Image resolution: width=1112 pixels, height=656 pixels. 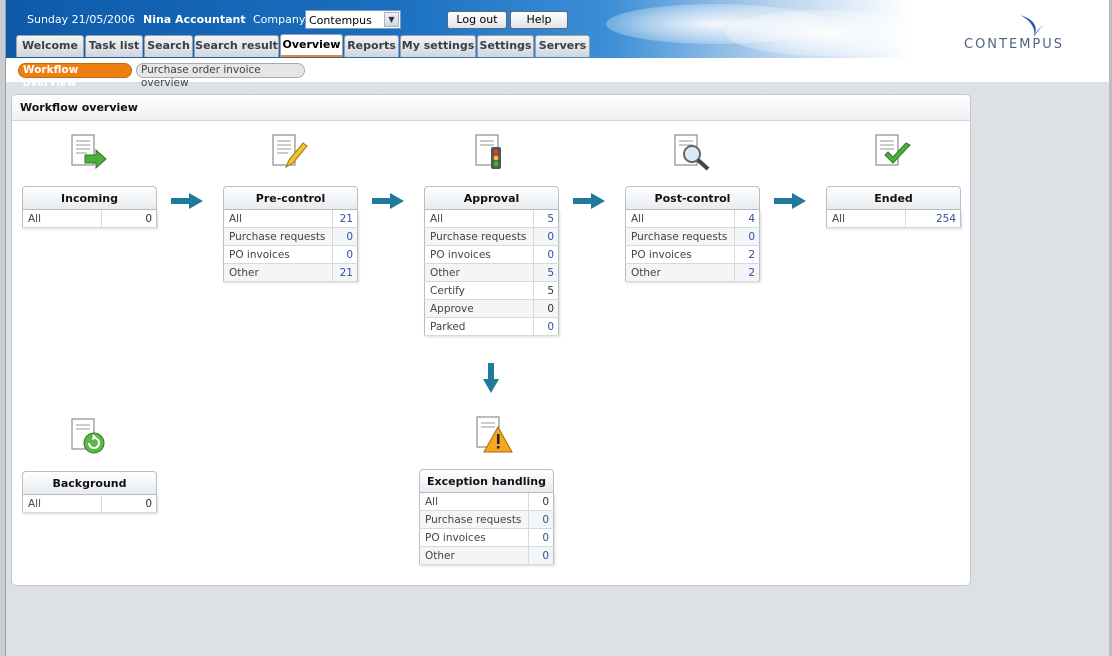 What do you see at coordinates (790, 201) in the screenshot?
I see `arrow-right-icon` at bounding box center [790, 201].